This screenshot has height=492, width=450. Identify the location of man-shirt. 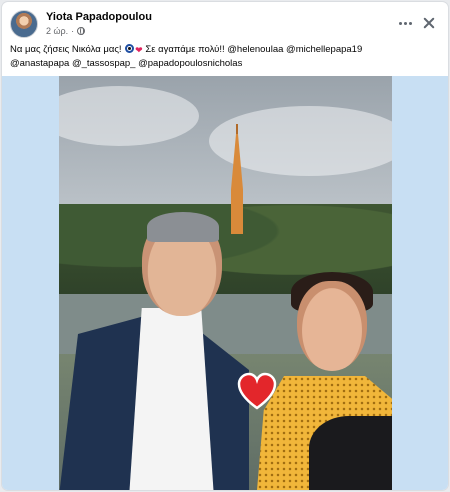
(171, 399).